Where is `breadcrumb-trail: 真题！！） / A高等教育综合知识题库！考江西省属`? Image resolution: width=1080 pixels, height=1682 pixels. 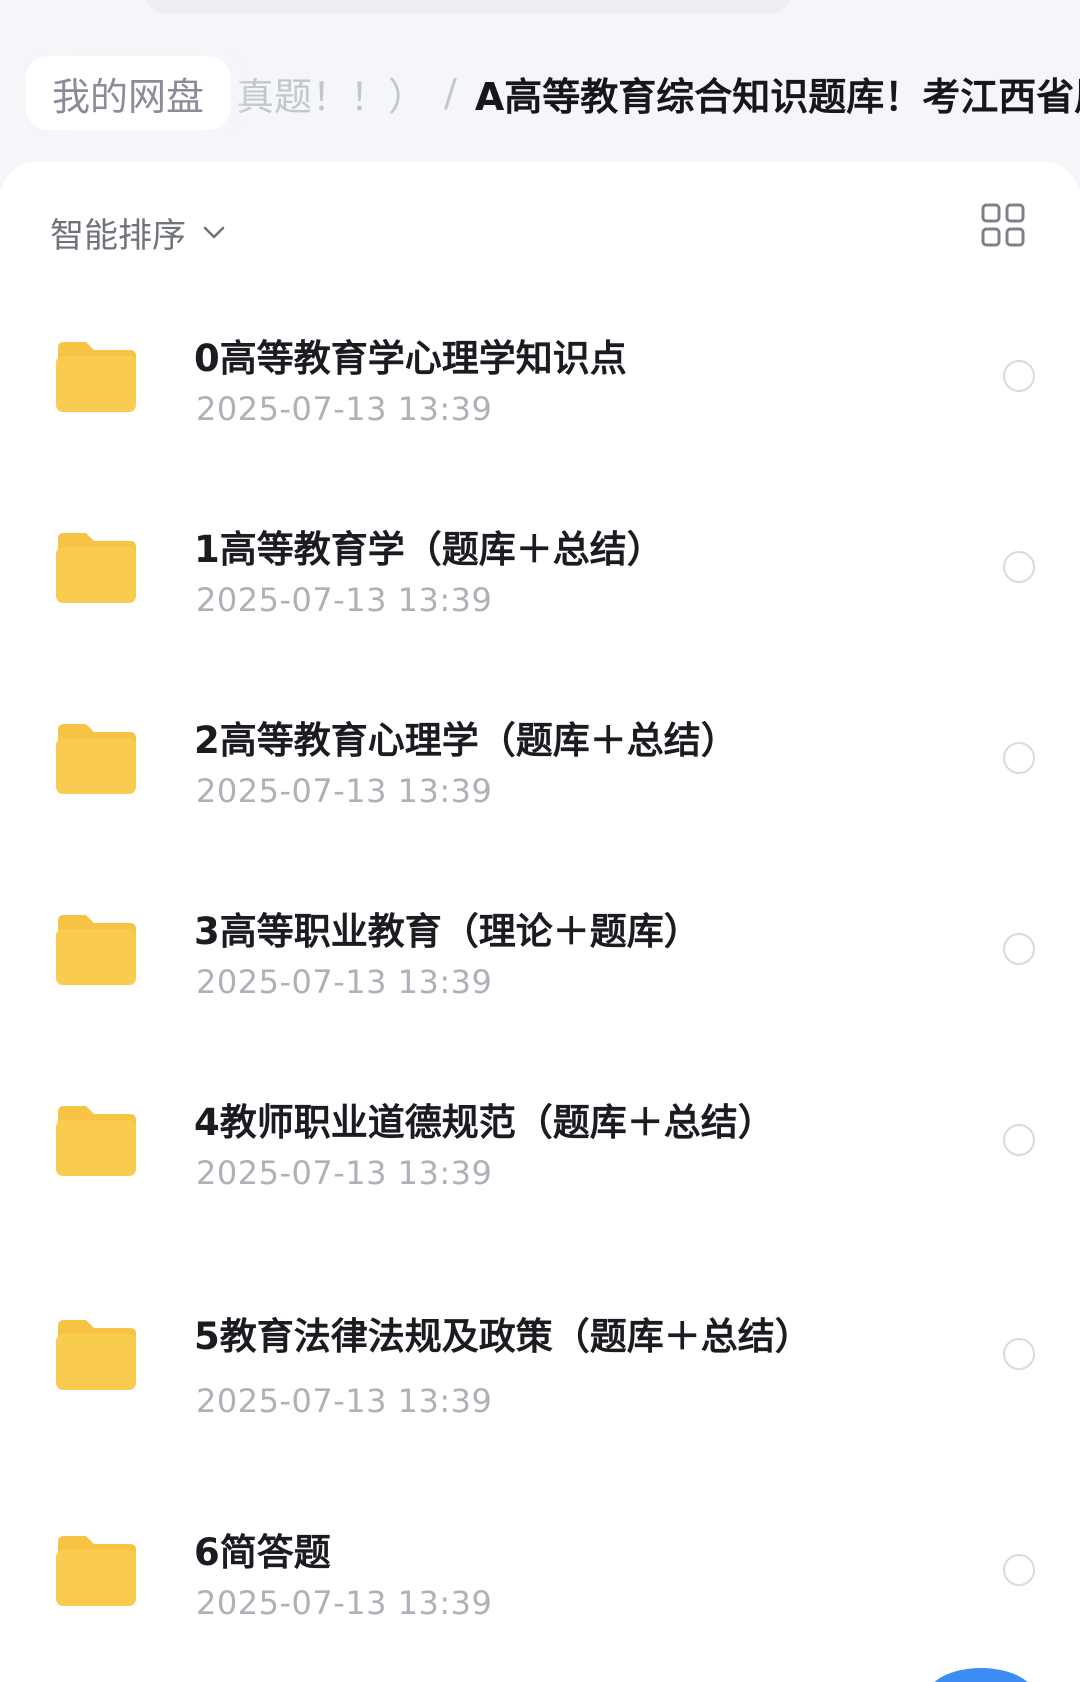 breadcrumb-trail: 真题！！） / A高等教育综合知识题库！考江西省属 is located at coordinates (658, 93).